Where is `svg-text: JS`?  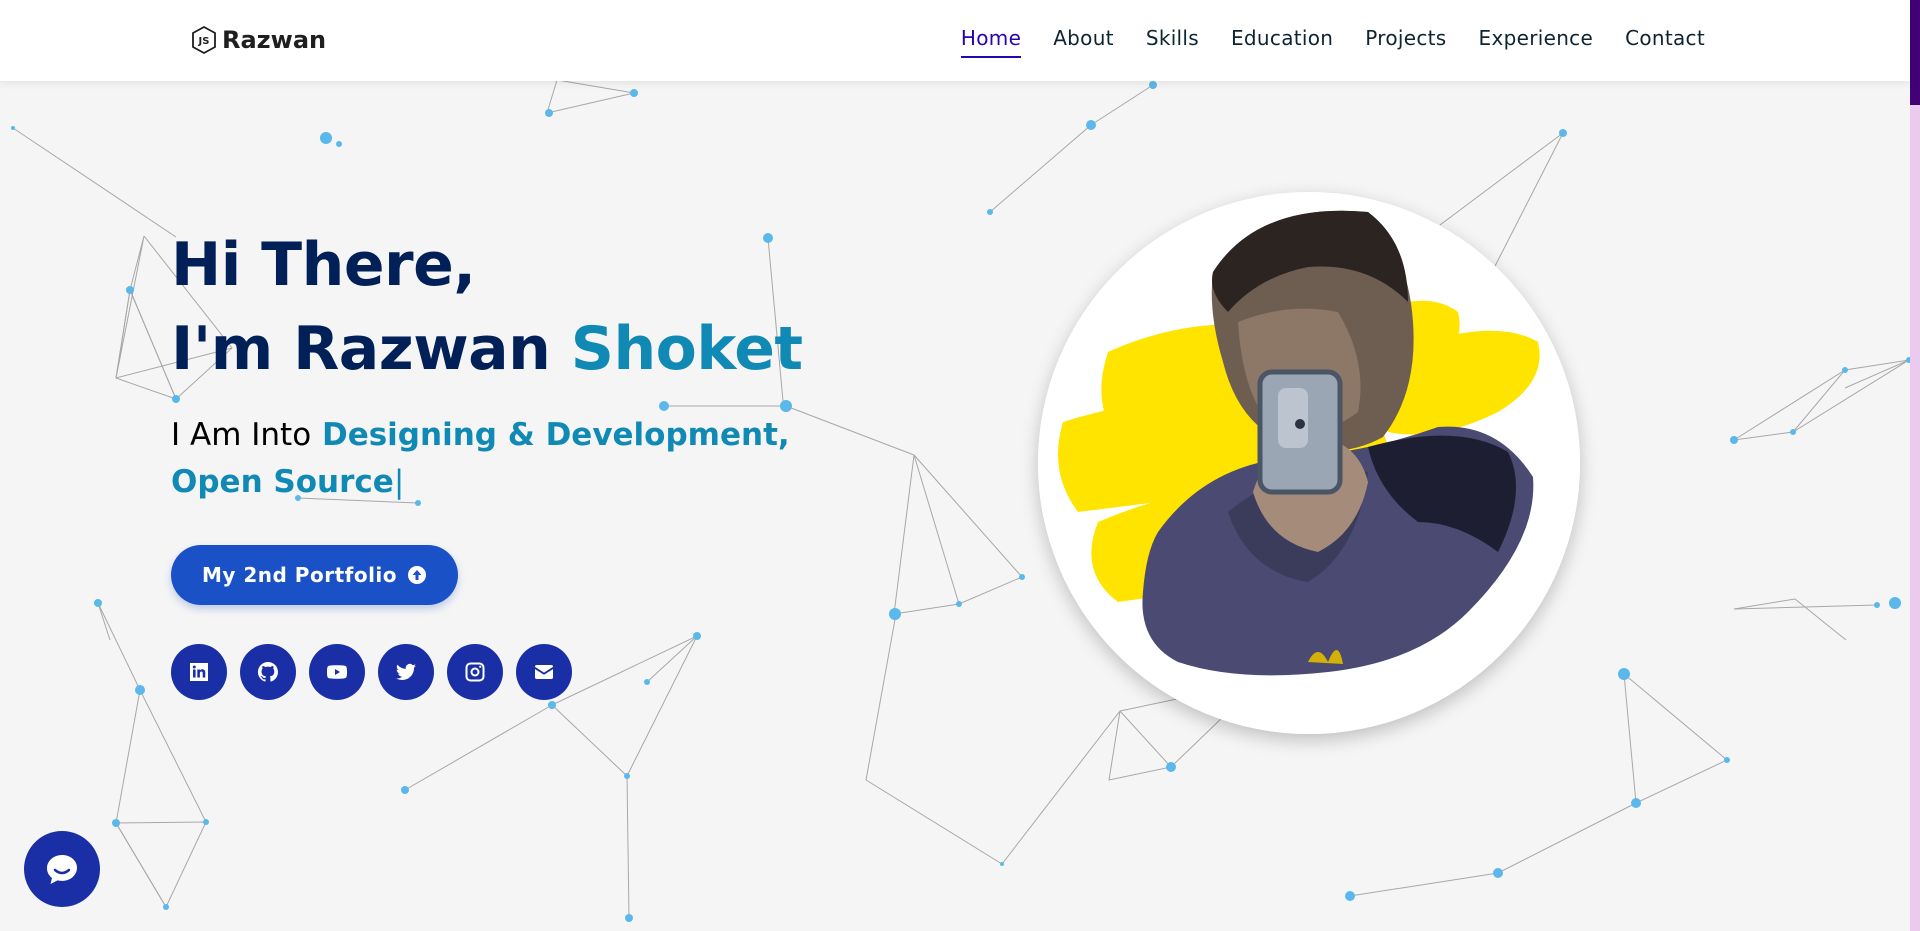 svg-text: JS is located at coordinates (204, 41).